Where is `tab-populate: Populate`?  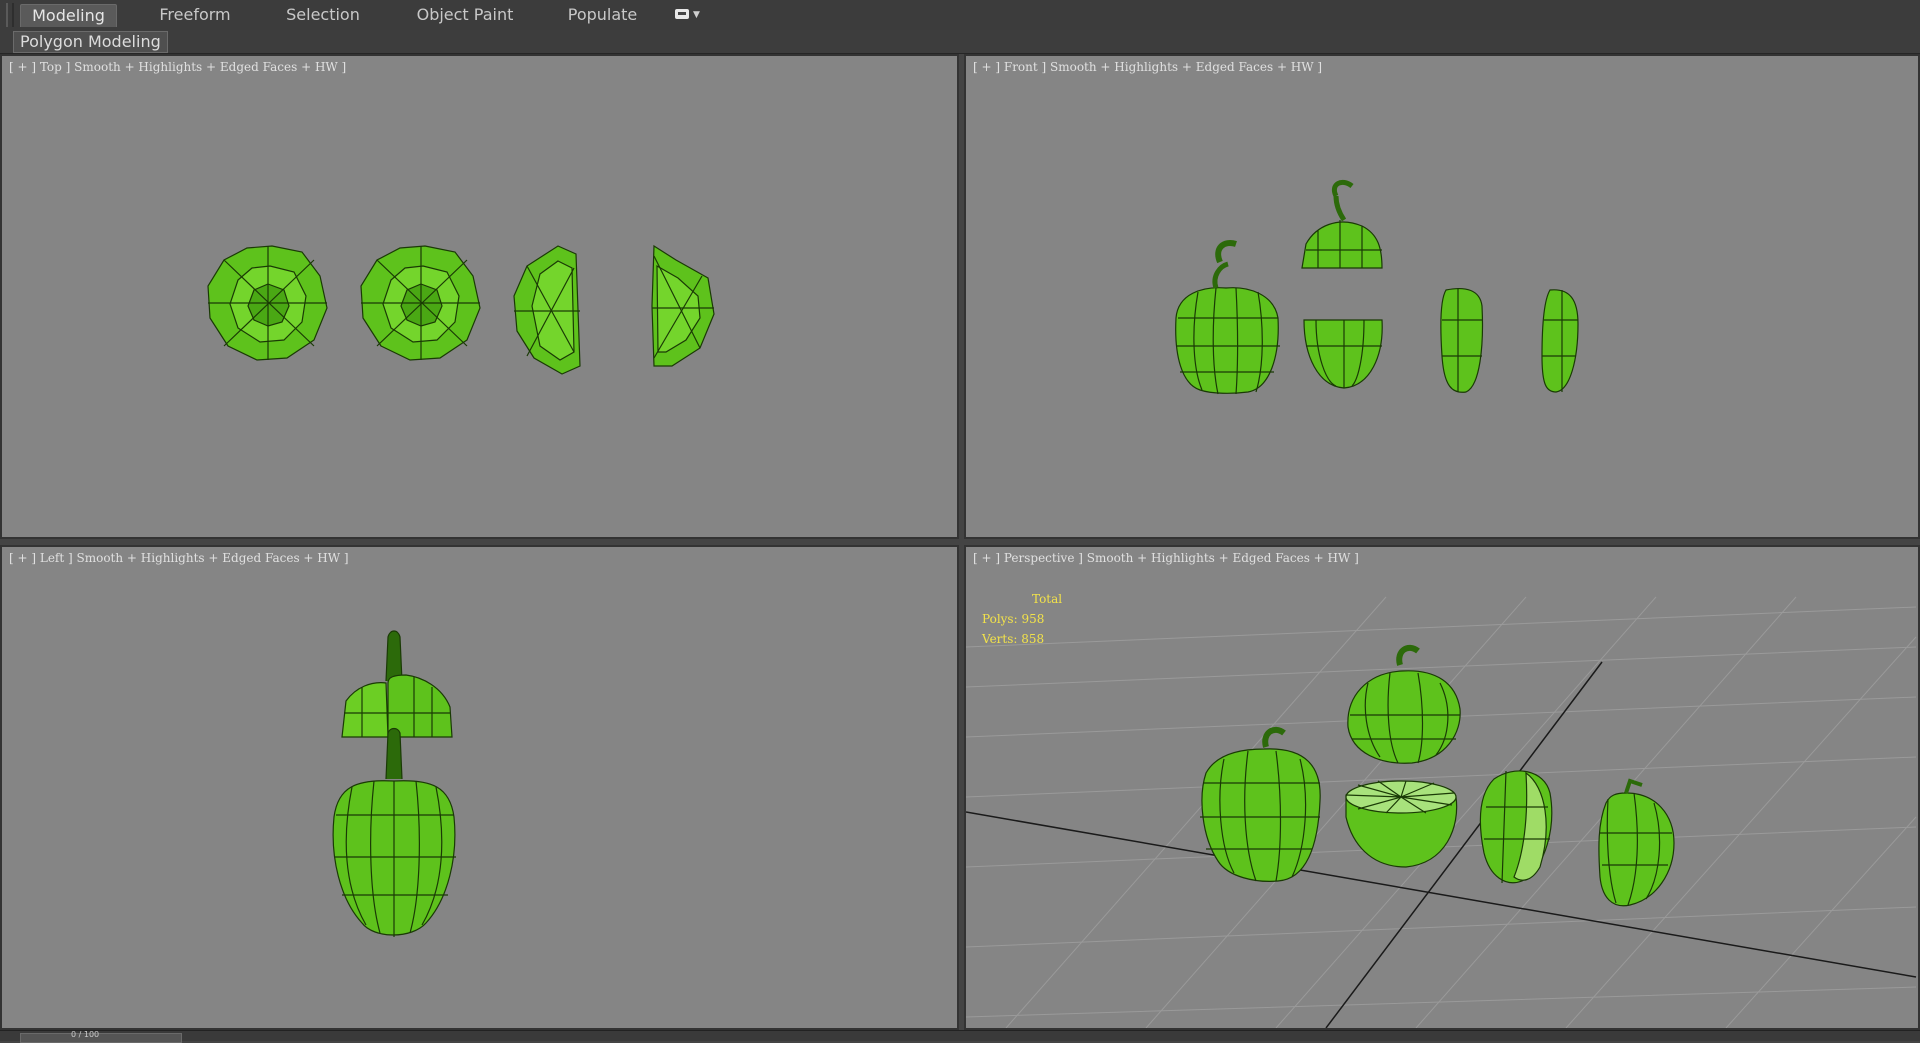
tab-populate: Populate is located at coordinates (602, 15).